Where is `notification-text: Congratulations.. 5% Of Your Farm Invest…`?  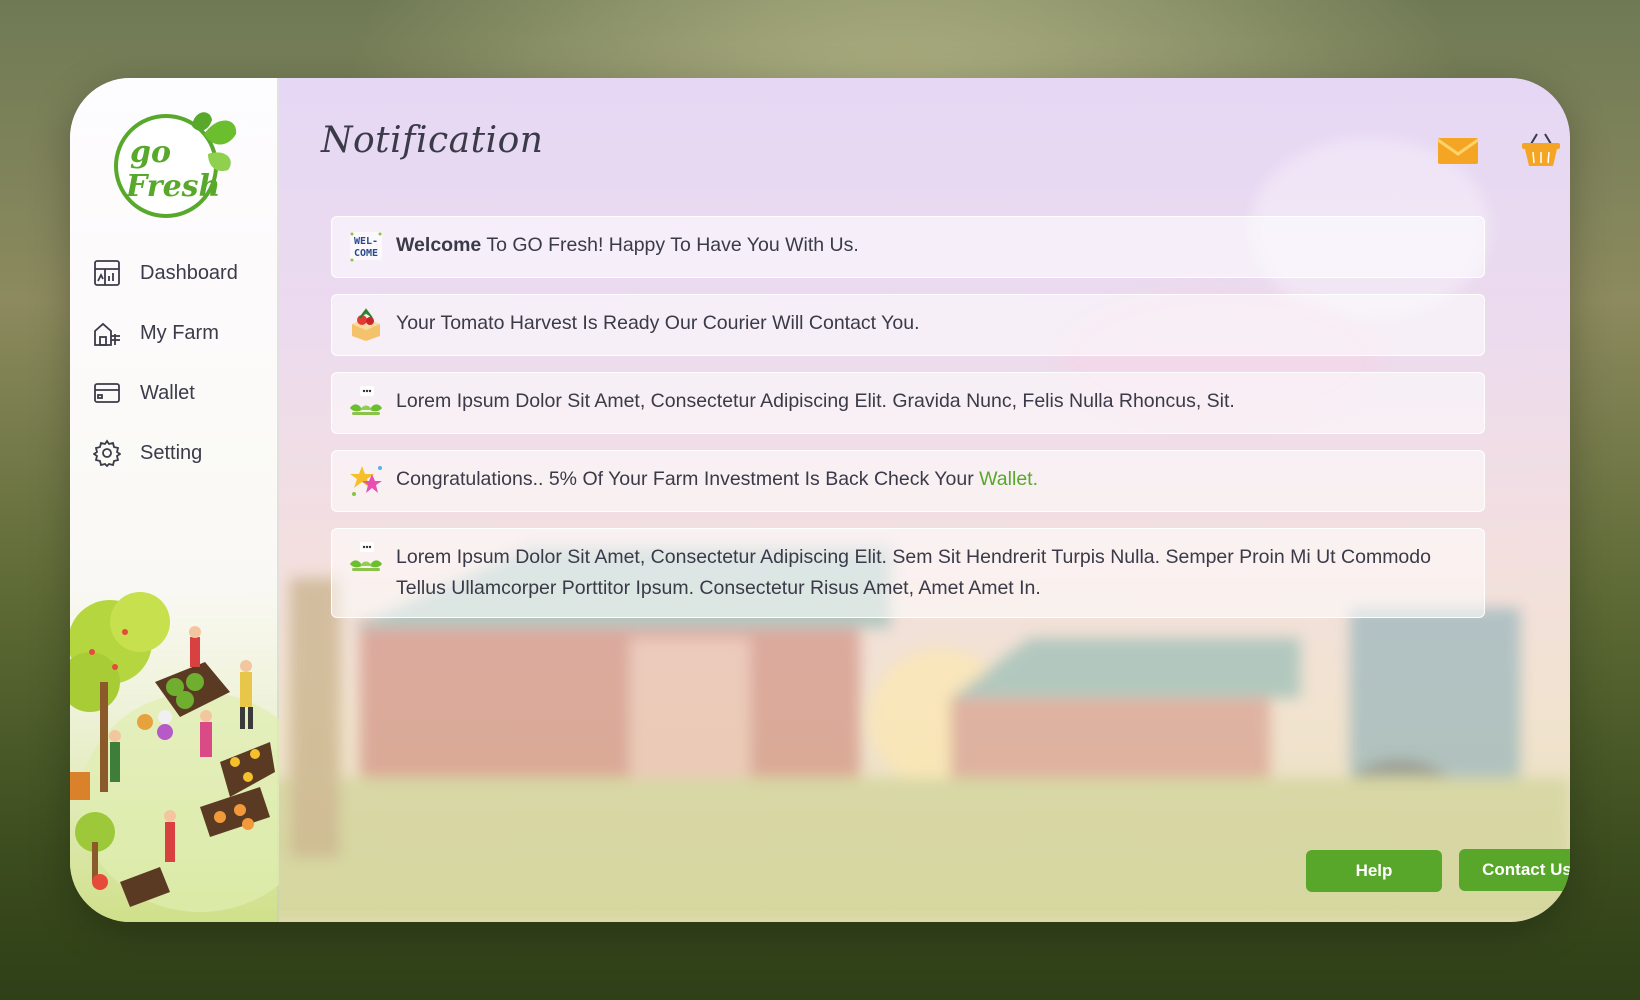 notification-text: Congratulations.. 5% Of Your Farm Invest… is located at coordinates (717, 479).